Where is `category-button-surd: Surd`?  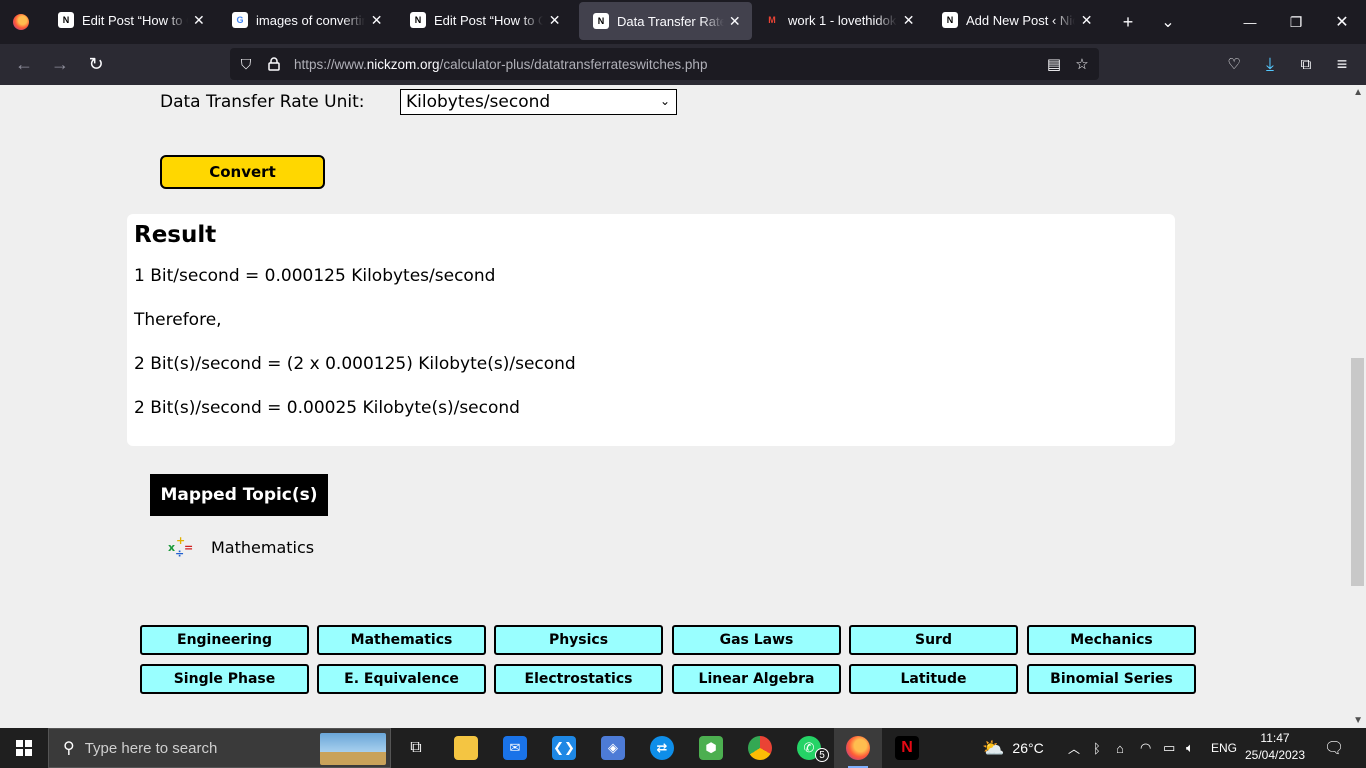
category-button-surd: Surd is located at coordinates (933, 640).